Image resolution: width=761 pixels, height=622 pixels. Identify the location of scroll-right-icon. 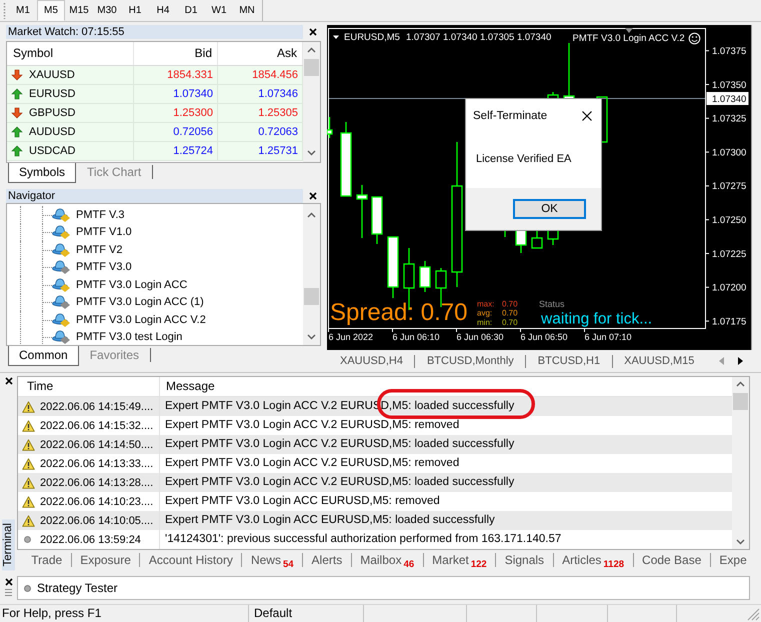
(740, 361).